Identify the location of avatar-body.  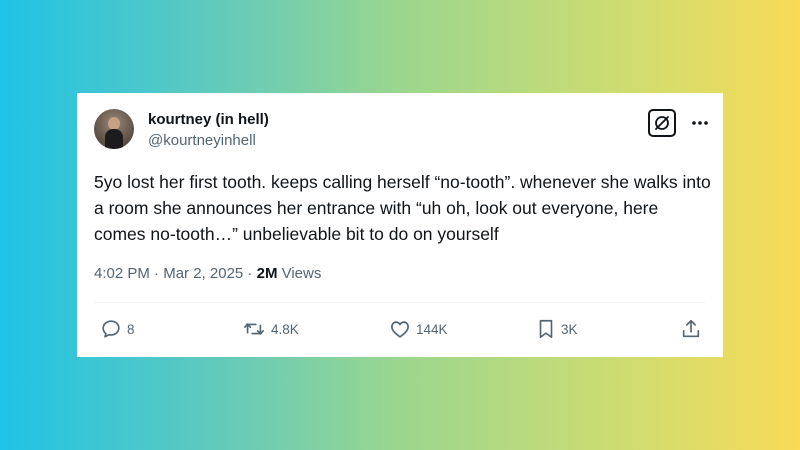
(114, 139).